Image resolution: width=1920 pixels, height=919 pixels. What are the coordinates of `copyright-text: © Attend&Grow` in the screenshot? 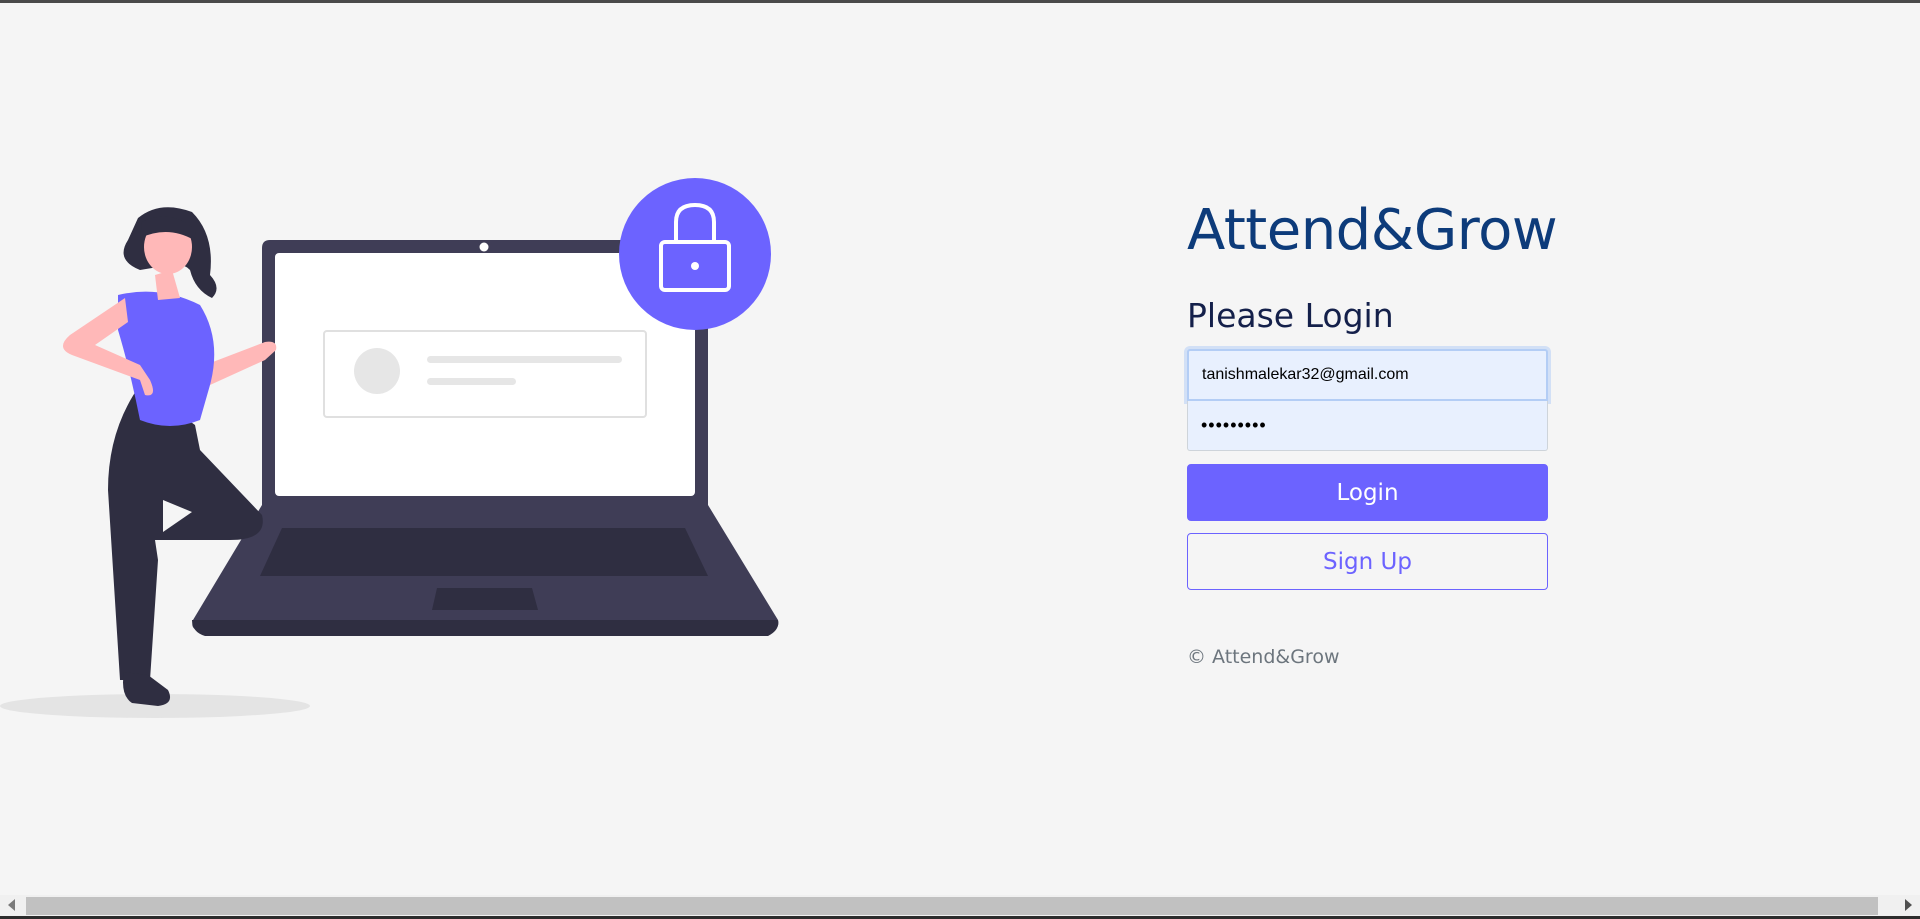 It's located at (1263, 657).